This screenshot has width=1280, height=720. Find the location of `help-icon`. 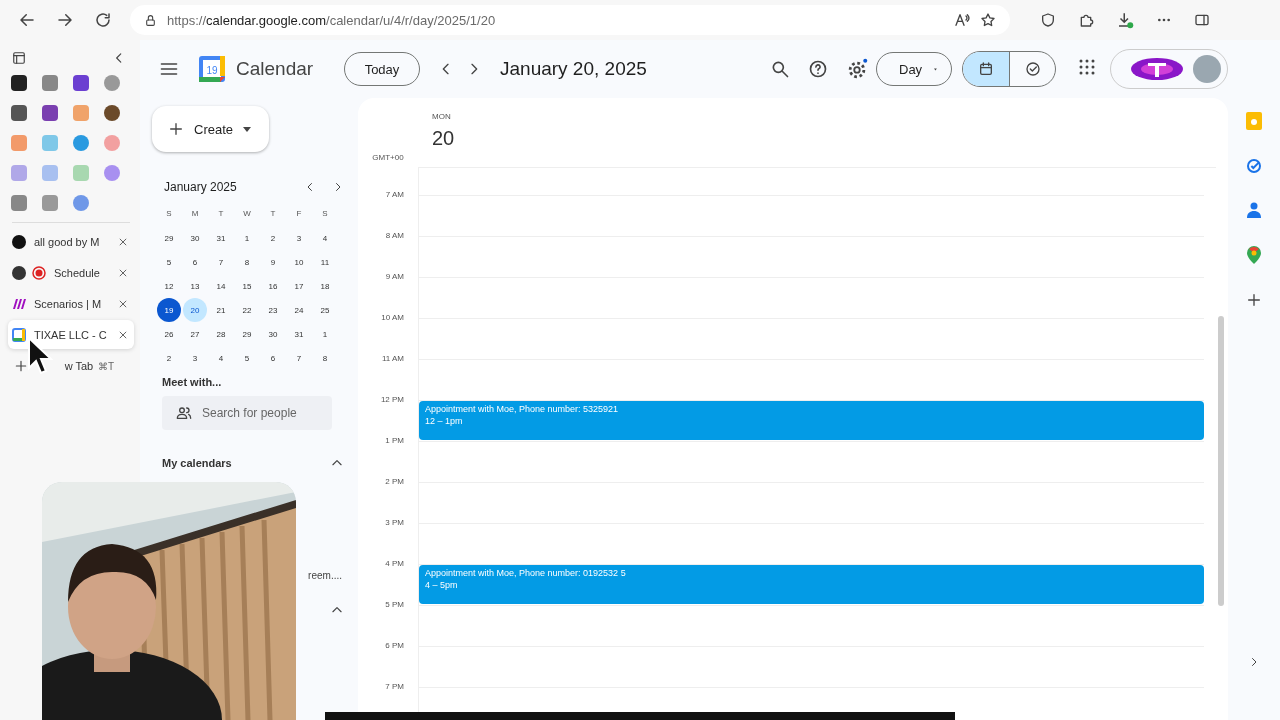

help-icon is located at coordinates (818, 69).